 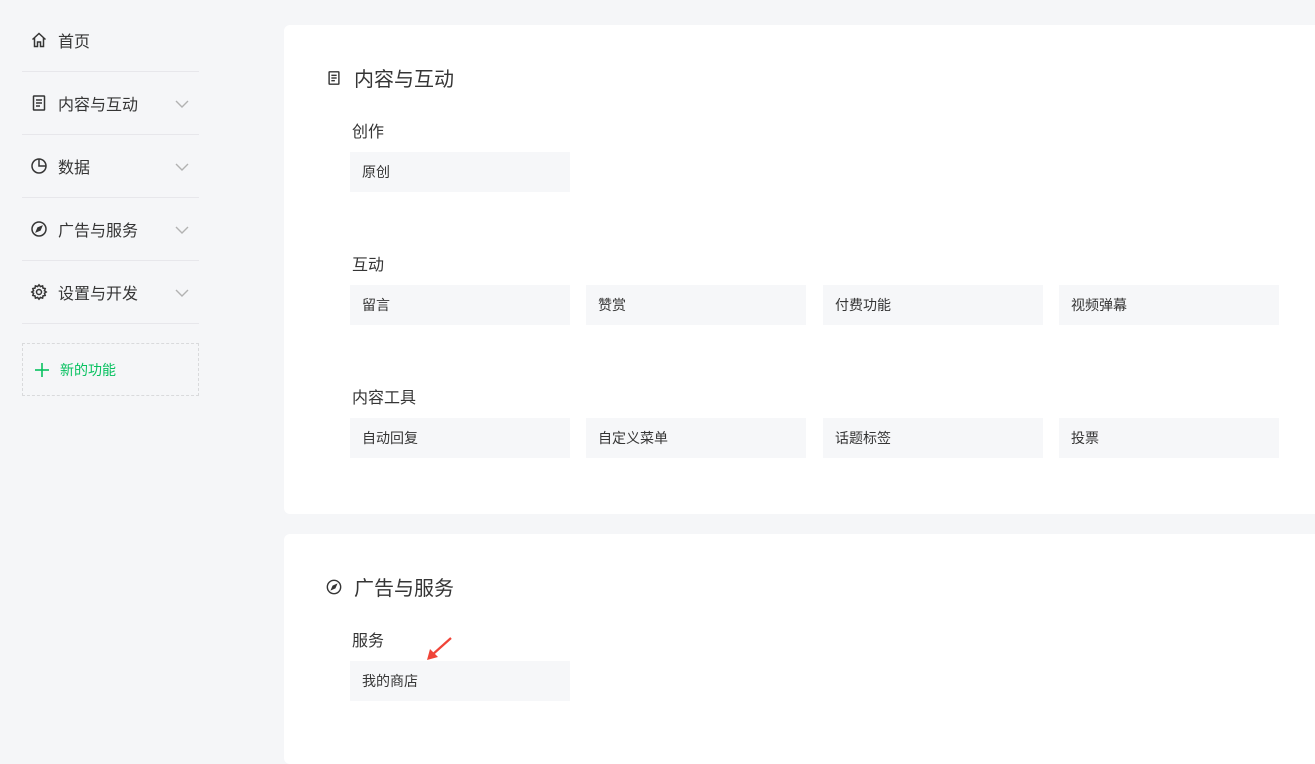 I want to click on sidebar-item-data: 数据, so click(x=110, y=166).